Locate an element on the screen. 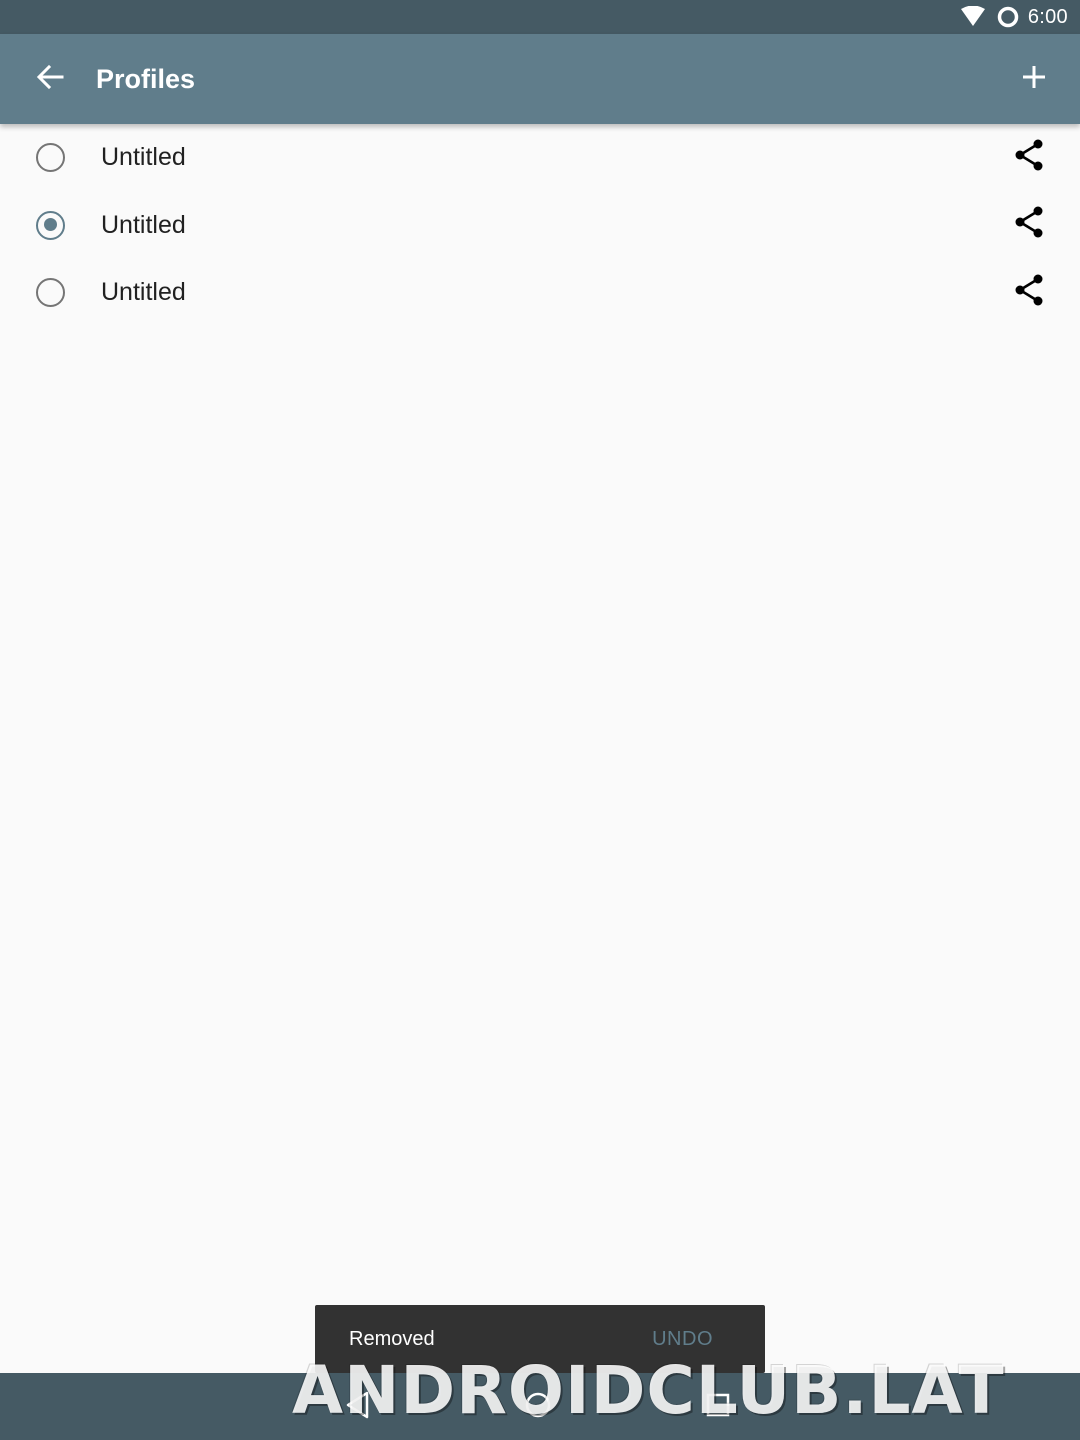  wifi-icon is located at coordinates (973, 17).